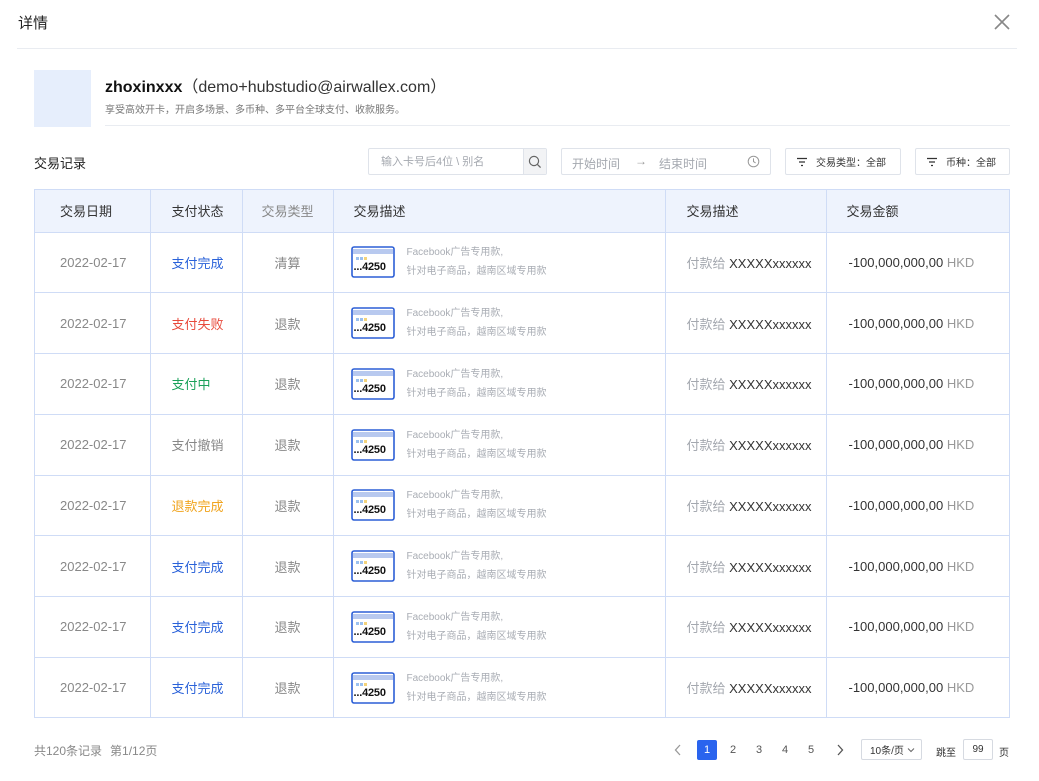 The width and height of the screenshot is (1039, 781). I want to click on column-header-description: 交易描述, so click(499, 211).